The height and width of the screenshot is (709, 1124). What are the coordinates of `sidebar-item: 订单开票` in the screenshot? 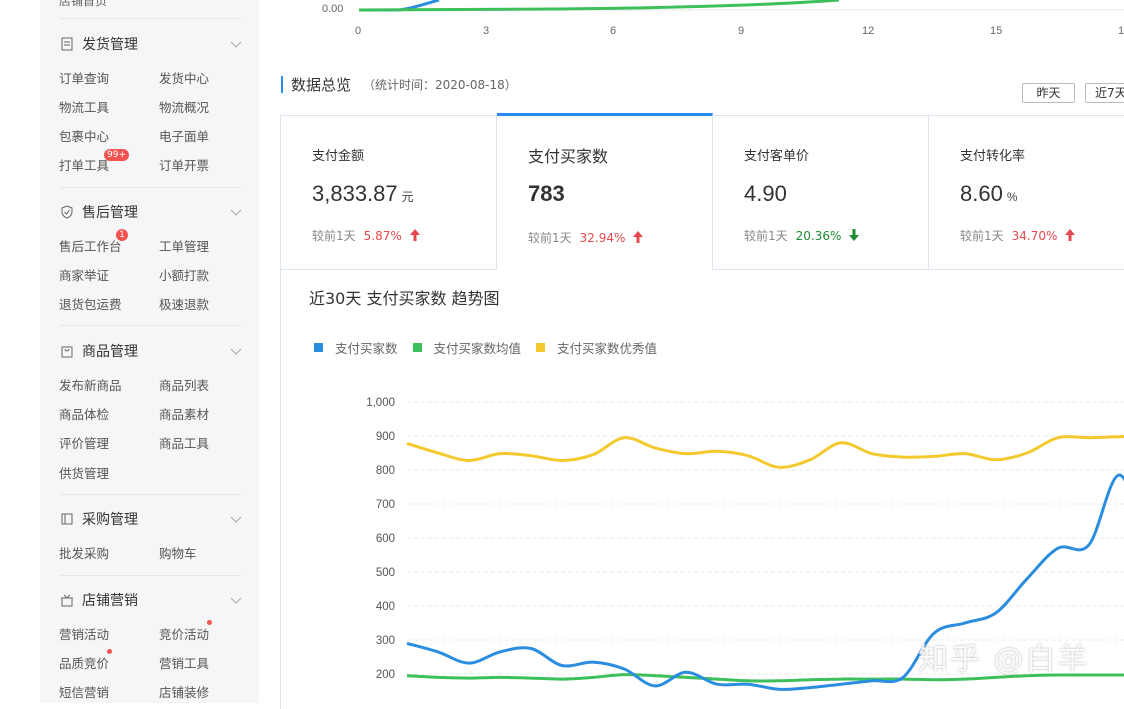 It's located at (184, 164).